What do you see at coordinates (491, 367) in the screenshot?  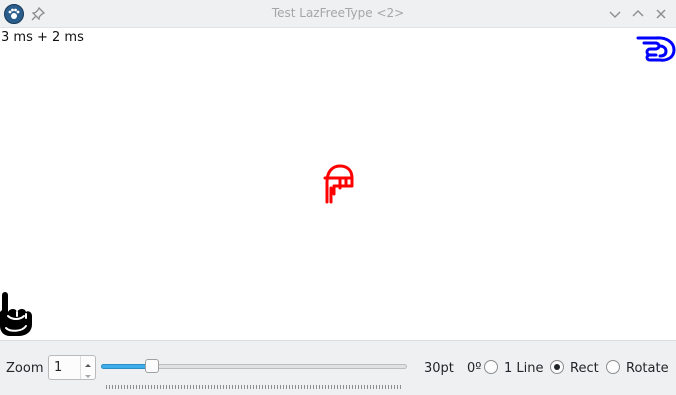 I see `radio-1-line` at bounding box center [491, 367].